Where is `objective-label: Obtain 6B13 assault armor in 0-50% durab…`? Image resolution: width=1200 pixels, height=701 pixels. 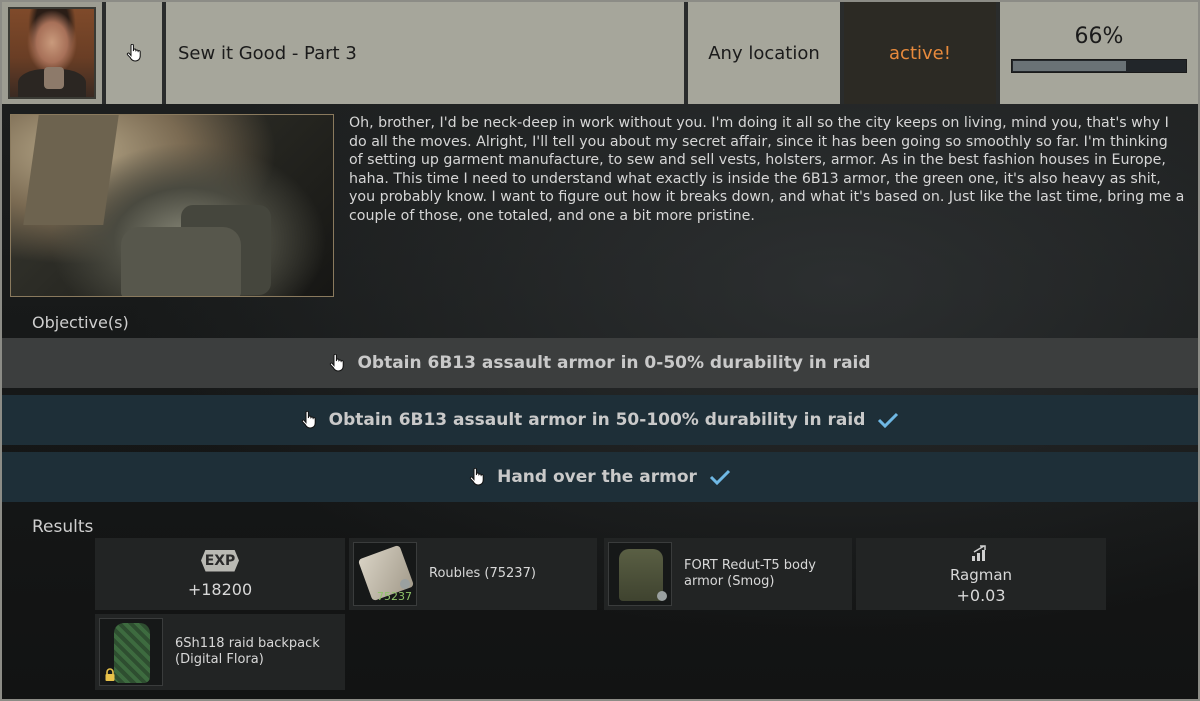
objective-label: Obtain 6B13 assault armor in 0-50% durab… is located at coordinates (614, 363).